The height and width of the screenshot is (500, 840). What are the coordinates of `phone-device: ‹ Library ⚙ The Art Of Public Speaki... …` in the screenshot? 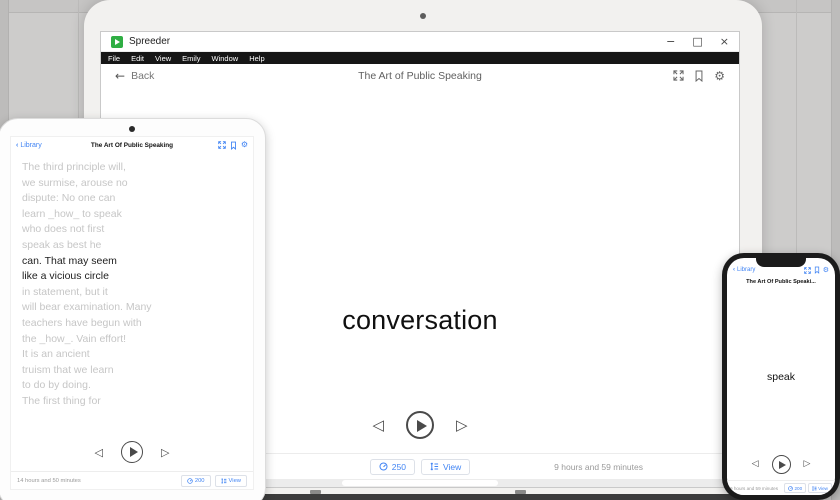 It's located at (781, 376).